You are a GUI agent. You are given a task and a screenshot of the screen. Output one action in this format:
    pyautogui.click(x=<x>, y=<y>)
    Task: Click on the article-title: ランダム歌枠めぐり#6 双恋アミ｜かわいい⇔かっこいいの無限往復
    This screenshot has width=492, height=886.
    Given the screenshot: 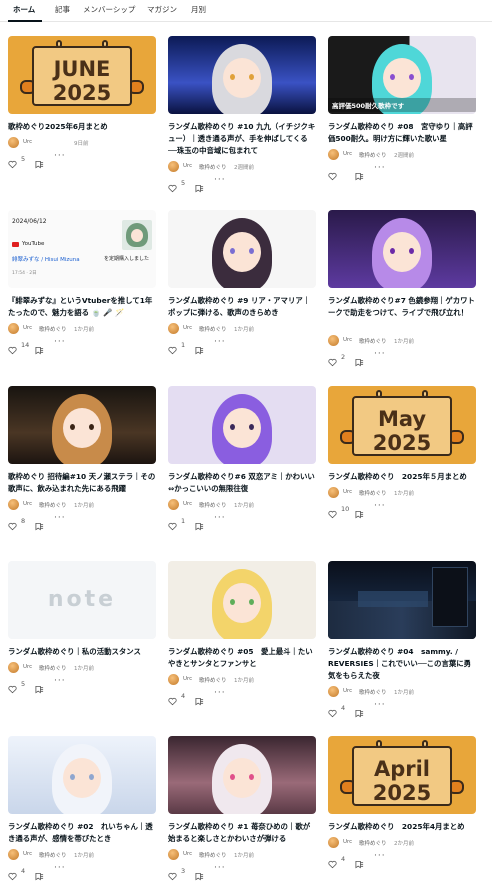 What is the action you would take?
    pyautogui.click(x=242, y=483)
    